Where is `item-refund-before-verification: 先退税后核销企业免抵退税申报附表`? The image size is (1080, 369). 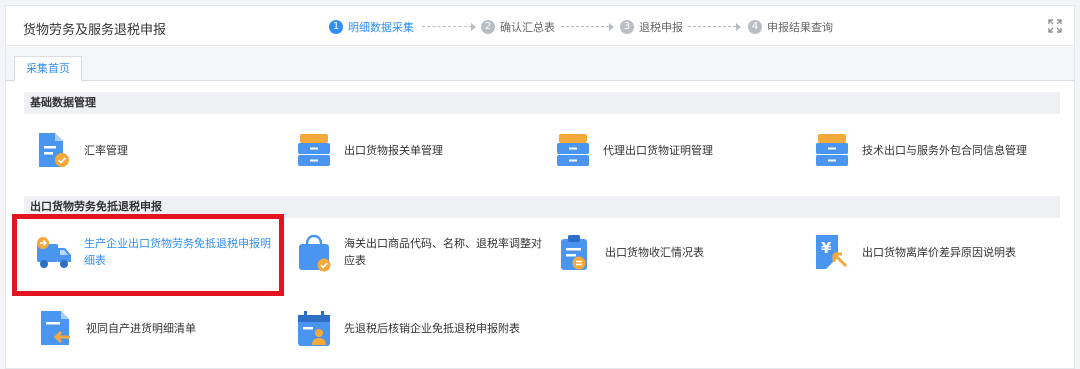
item-refund-before-verification: 先退税后核销企业免抵退税申报附表 is located at coordinates (407, 328).